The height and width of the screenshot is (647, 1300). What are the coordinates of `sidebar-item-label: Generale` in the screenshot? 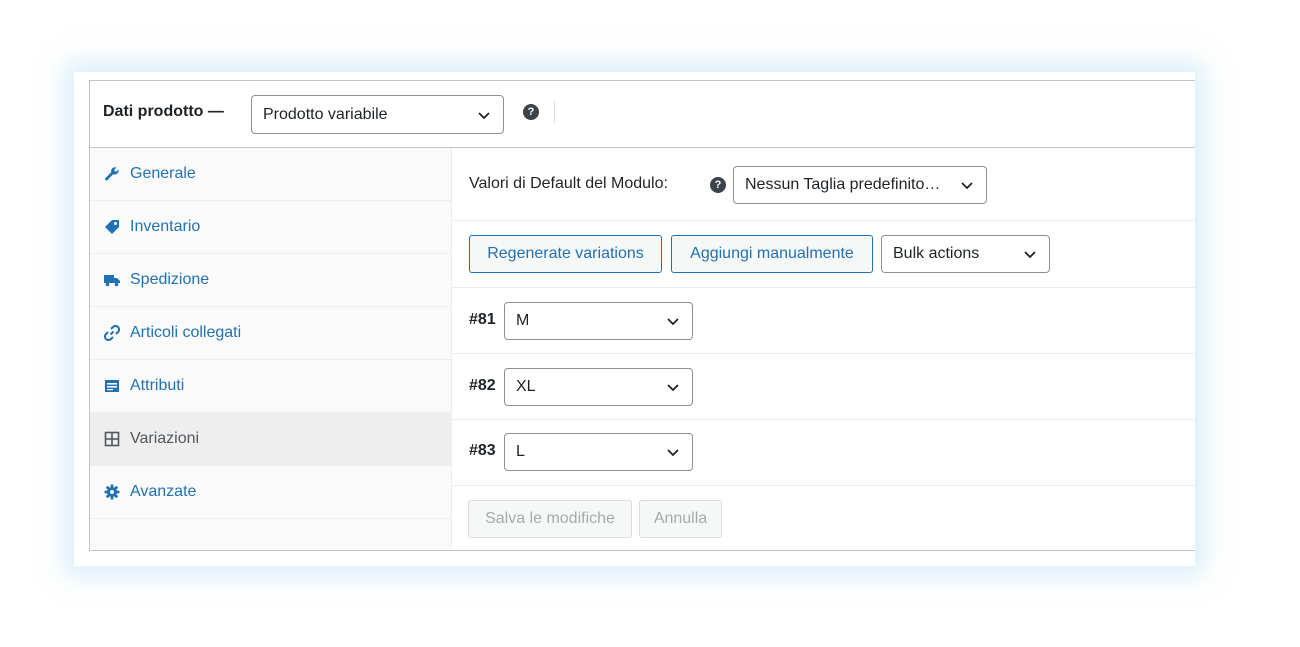 It's located at (163, 173).